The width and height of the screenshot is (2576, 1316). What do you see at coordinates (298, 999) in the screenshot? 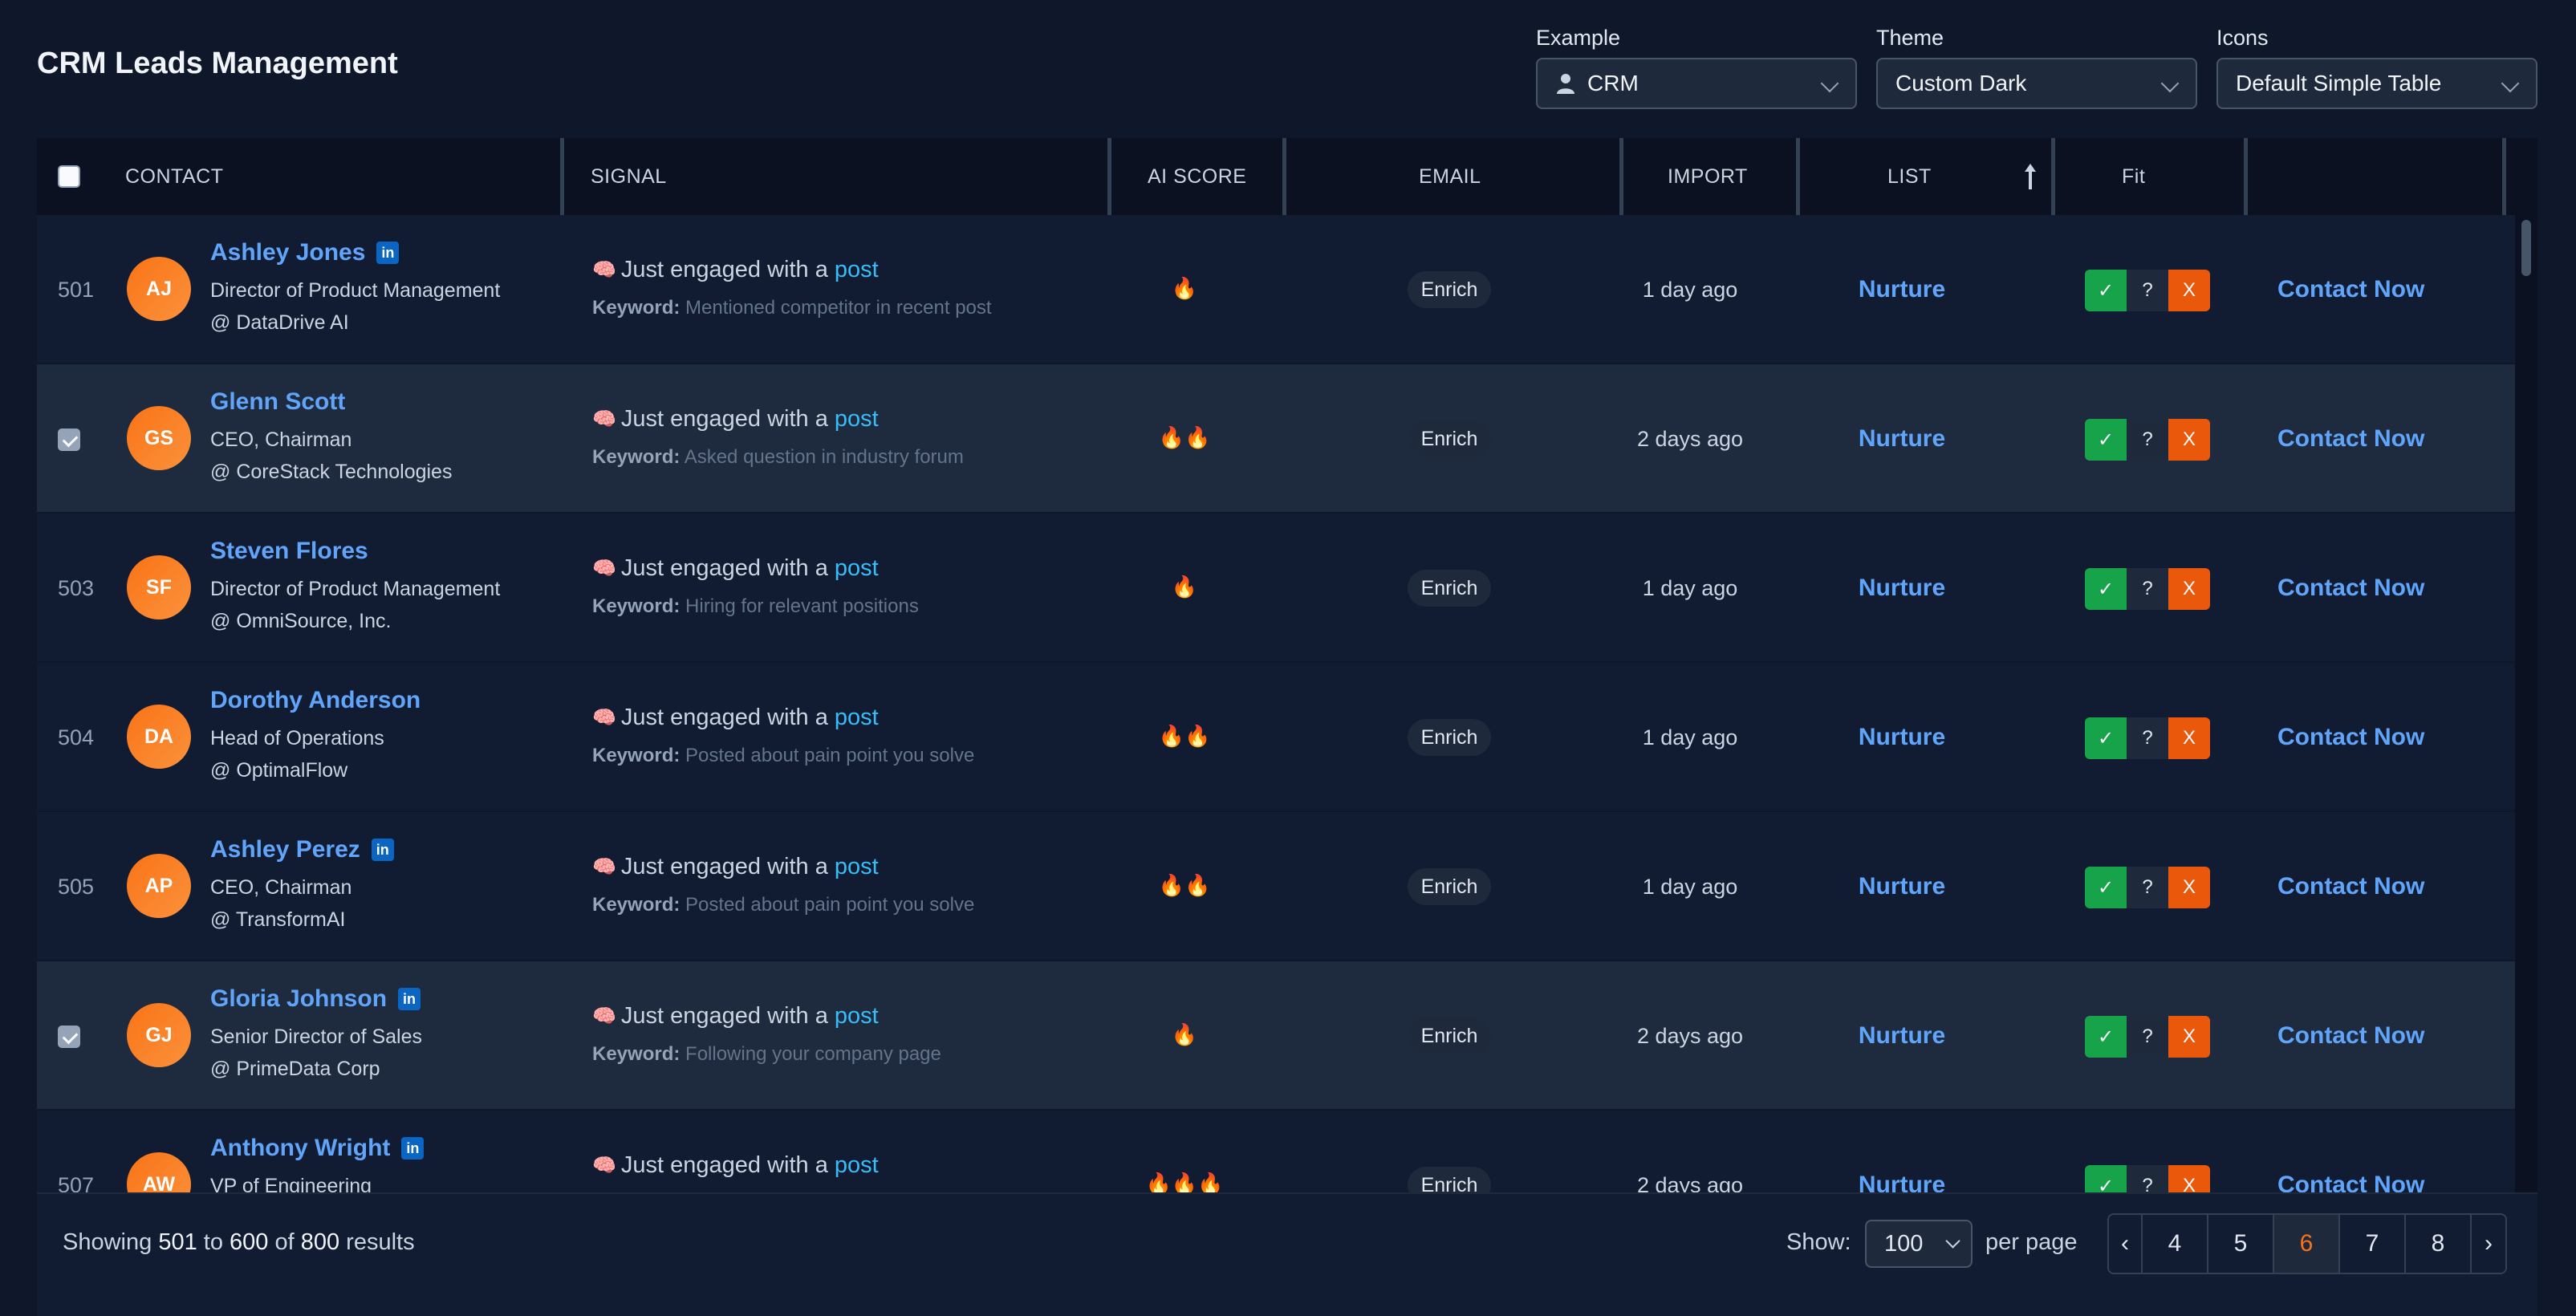
I see `contact-name-text: Gloria Johnson` at bounding box center [298, 999].